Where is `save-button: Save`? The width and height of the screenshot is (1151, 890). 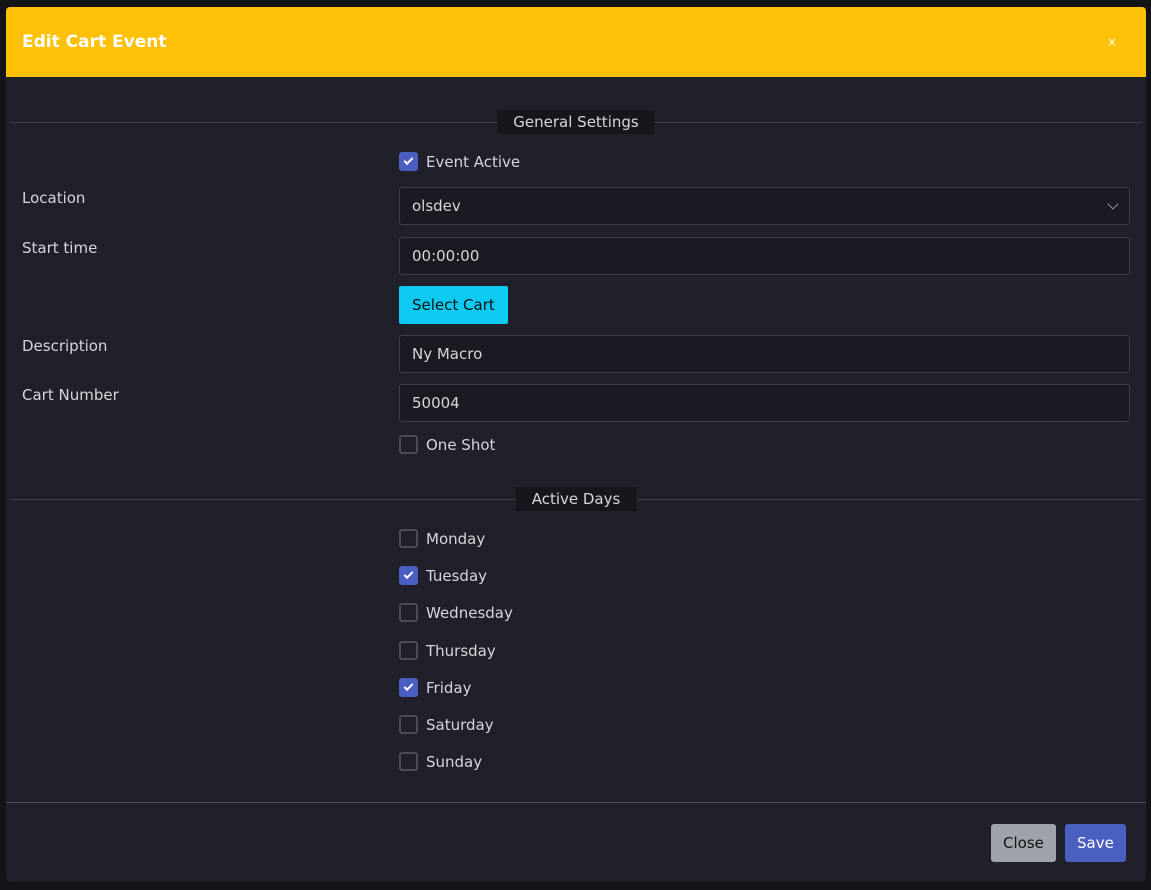 save-button: Save is located at coordinates (1095, 843).